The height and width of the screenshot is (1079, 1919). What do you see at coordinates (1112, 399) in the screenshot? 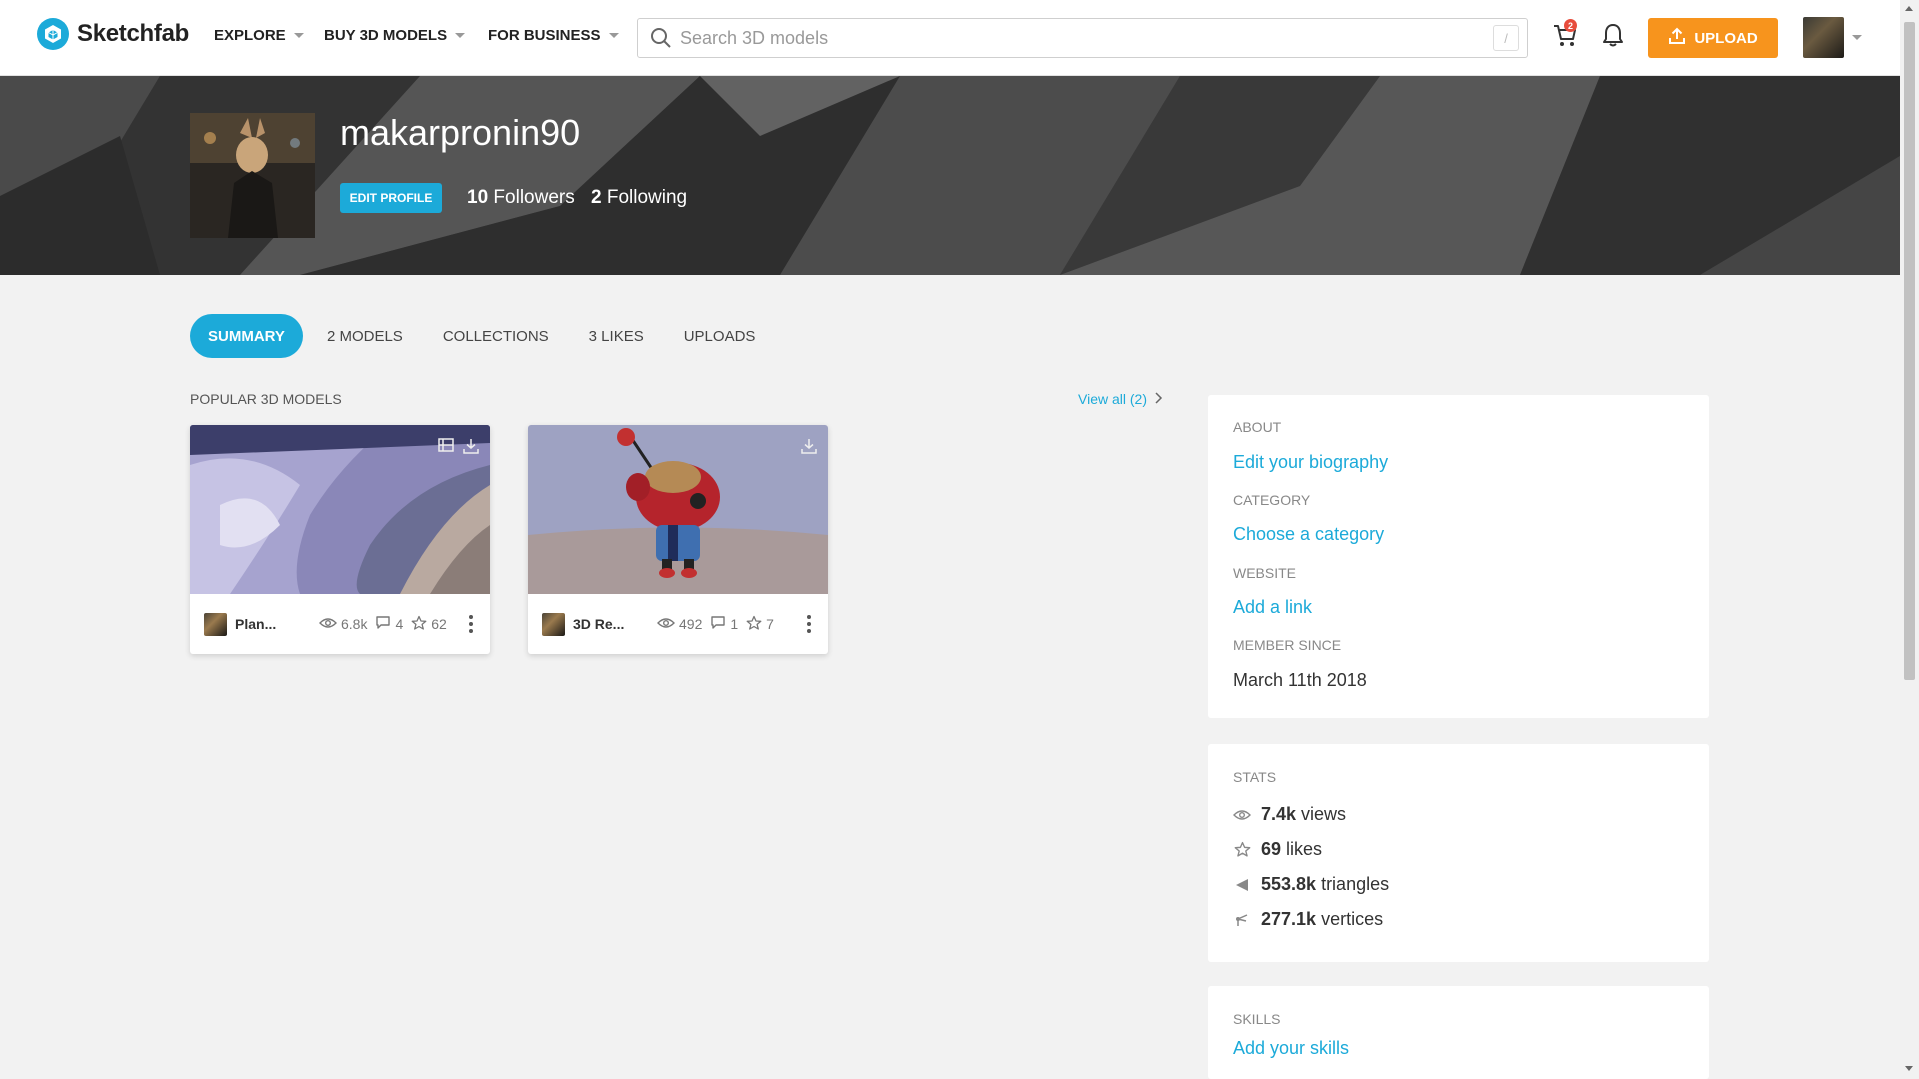
I see `view-all-label: View all (2)` at bounding box center [1112, 399].